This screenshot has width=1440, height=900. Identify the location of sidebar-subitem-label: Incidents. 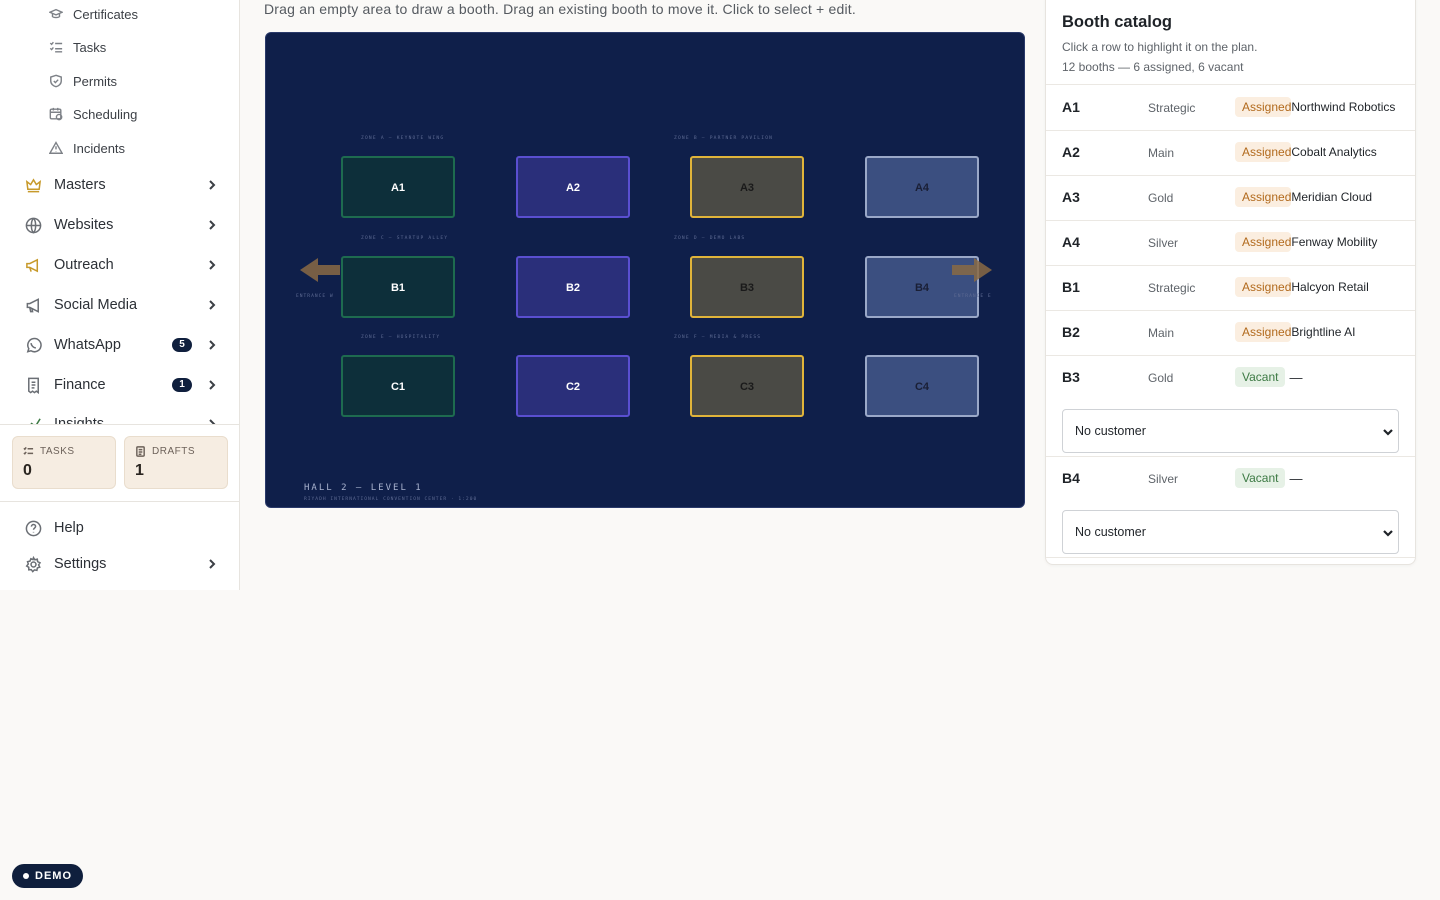
(99, 148).